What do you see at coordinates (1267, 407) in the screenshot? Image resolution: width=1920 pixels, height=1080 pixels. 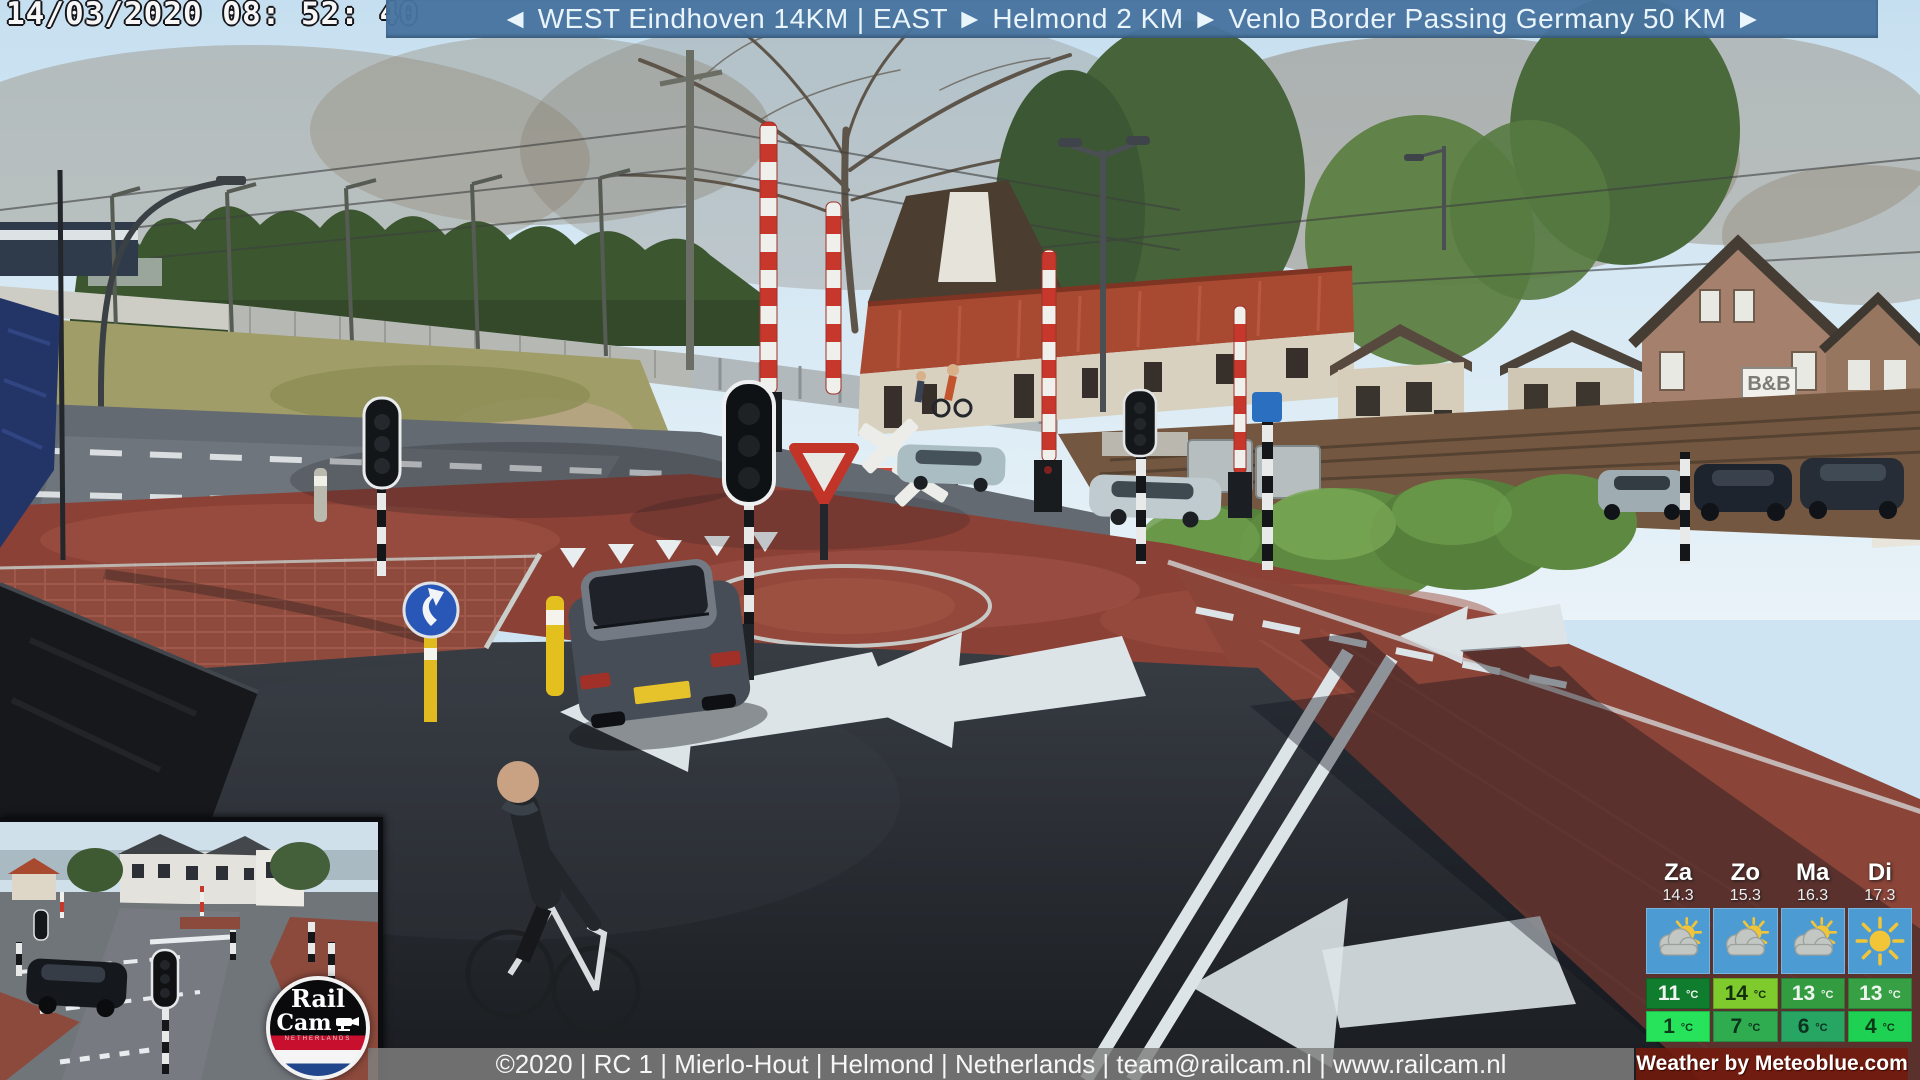 I see `blue-sign` at bounding box center [1267, 407].